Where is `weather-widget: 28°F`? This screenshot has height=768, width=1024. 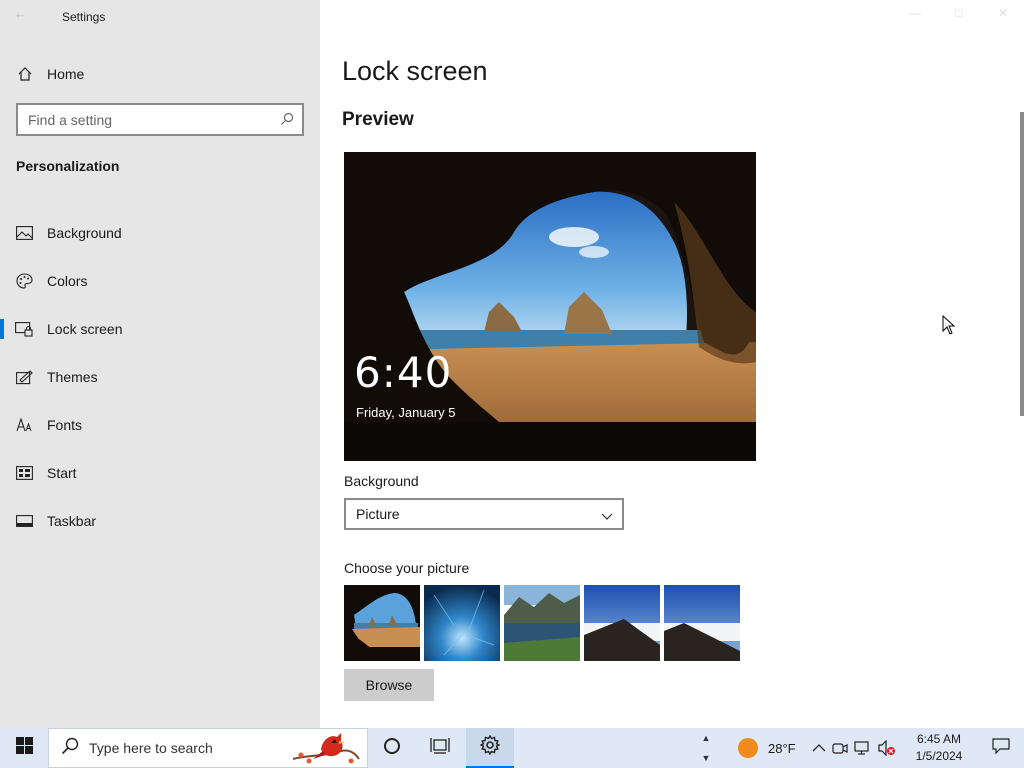 weather-widget: 28°F is located at coordinates (767, 748).